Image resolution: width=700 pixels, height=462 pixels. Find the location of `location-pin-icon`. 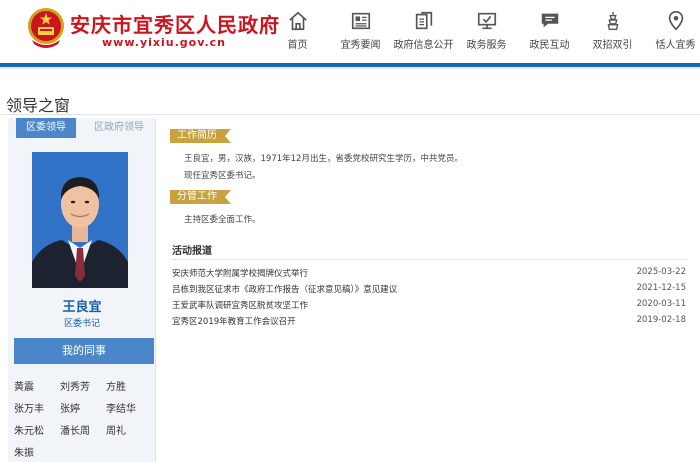

location-pin-icon is located at coordinates (675, 21).